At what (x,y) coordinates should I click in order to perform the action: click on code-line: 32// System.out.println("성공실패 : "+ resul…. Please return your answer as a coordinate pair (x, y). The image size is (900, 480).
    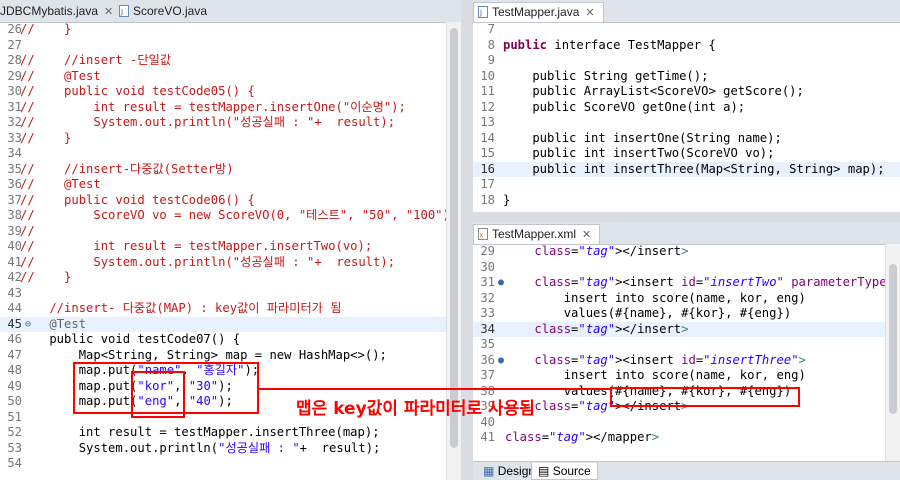
    Looking at the image, I should click on (230, 123).